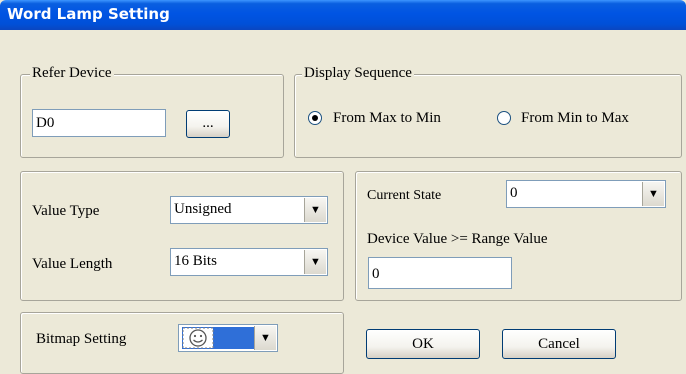 This screenshot has height=374, width=686. What do you see at coordinates (343, 15) in the screenshot?
I see `title-bar: Word Lamp Setting` at bounding box center [343, 15].